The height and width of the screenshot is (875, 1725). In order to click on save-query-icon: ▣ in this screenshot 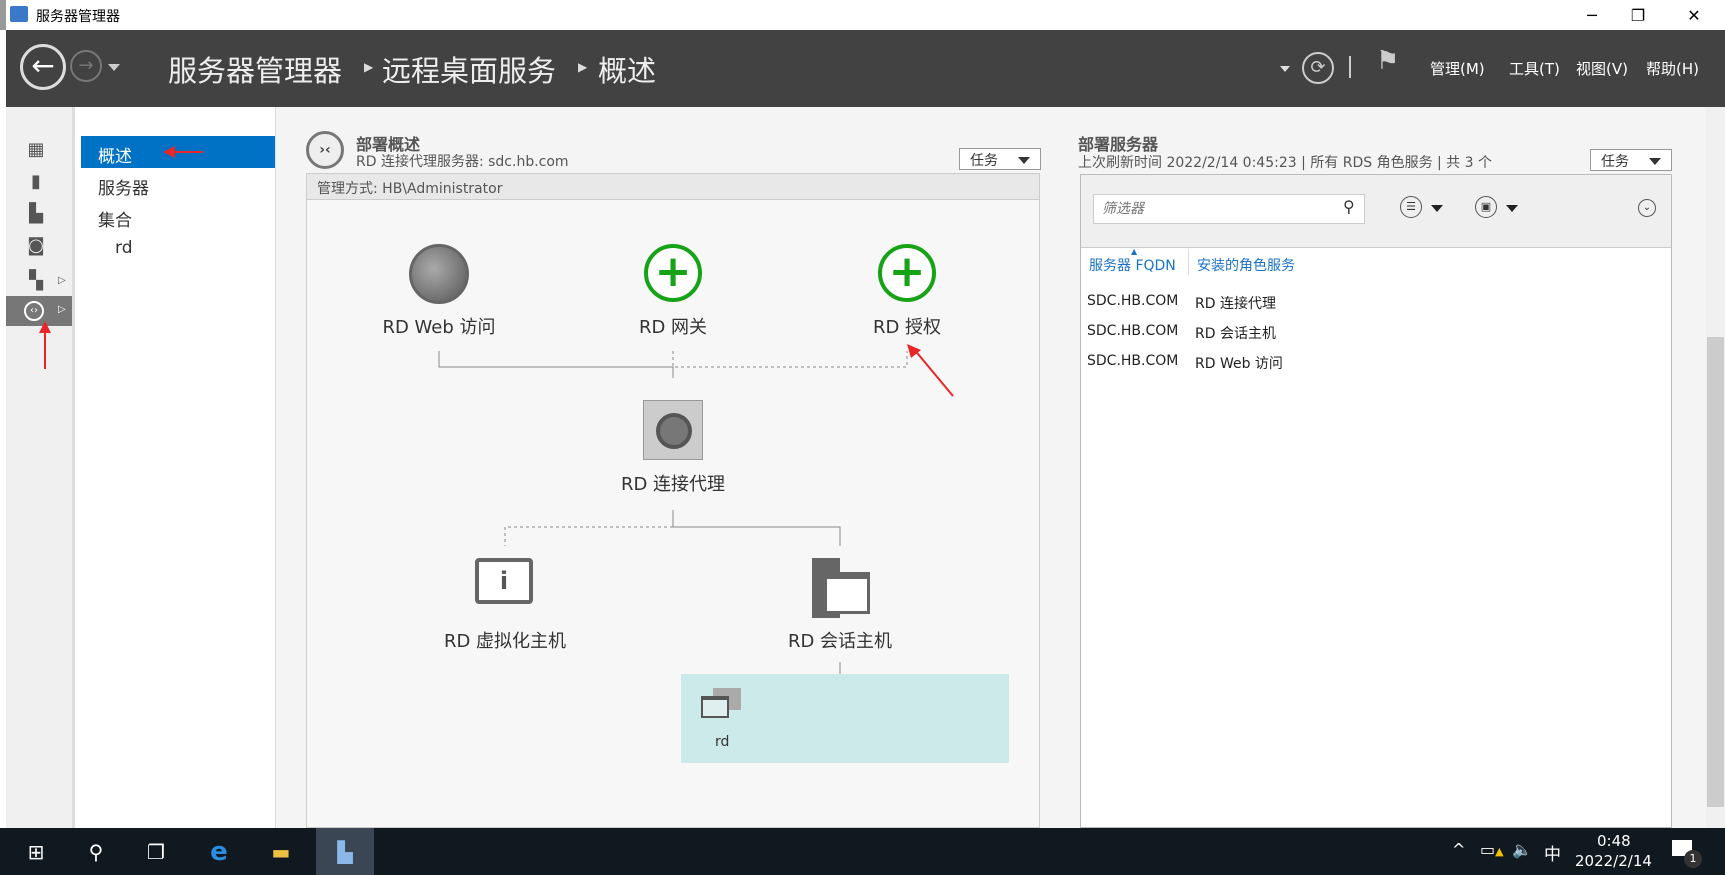, I will do `click(1486, 207)`.